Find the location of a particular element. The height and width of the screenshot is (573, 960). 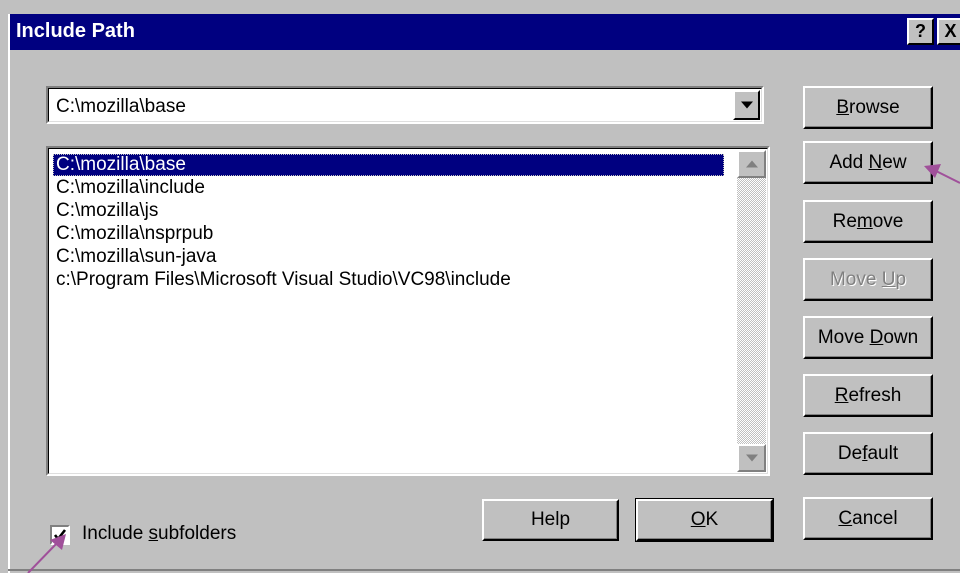

path-combo-value: C:\mozilla\base is located at coordinates (121, 107).